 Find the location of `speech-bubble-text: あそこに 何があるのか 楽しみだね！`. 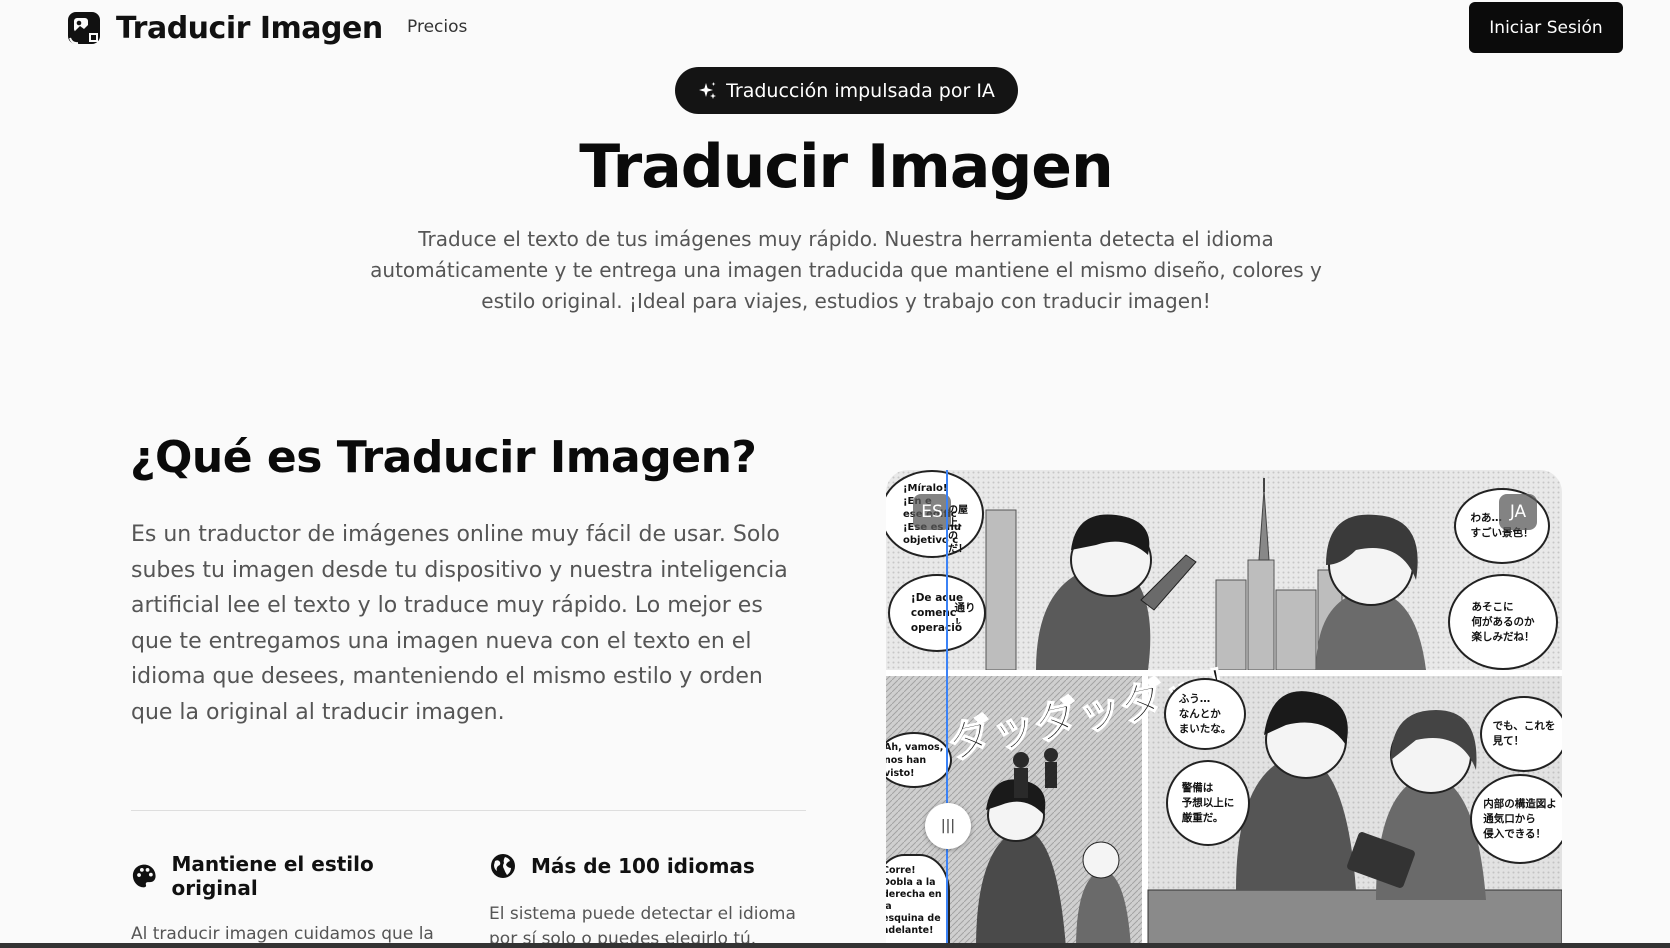

speech-bubble-text: あそこに 何があるのか 楽しみだね！ is located at coordinates (1503, 621).